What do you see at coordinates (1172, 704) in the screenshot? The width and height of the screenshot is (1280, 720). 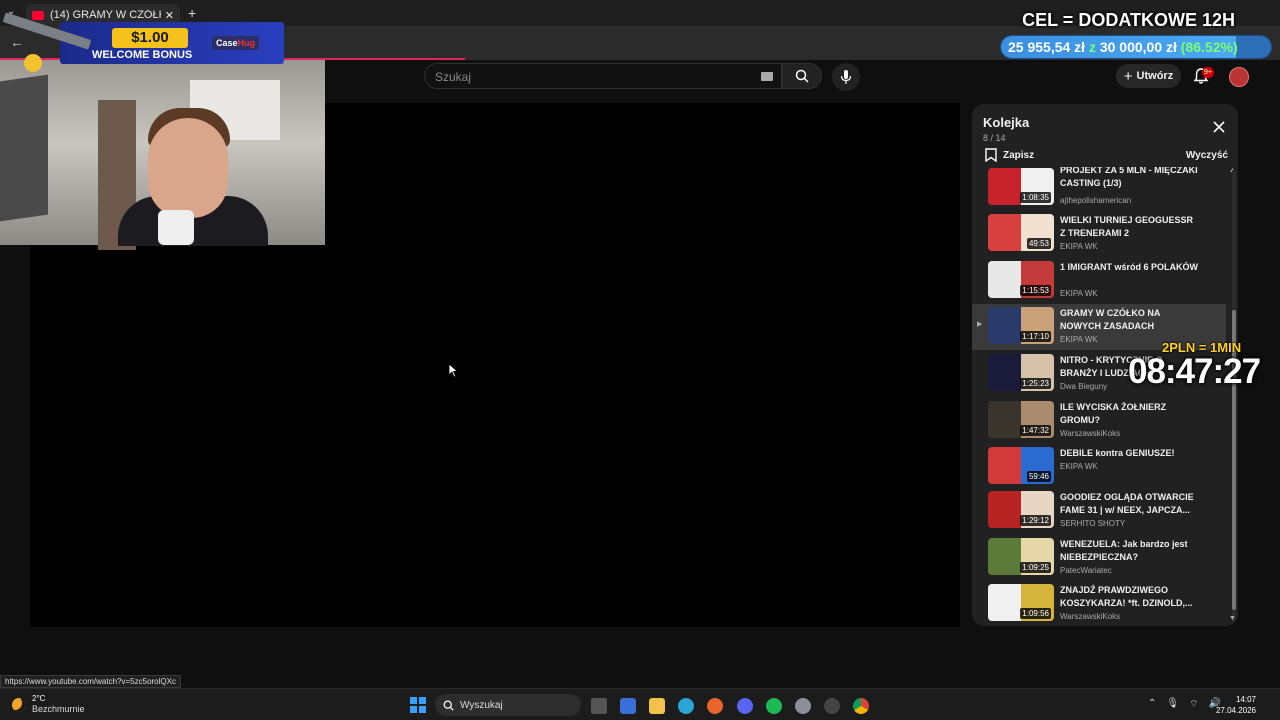 I see `microphone-tray-icon: 🎙` at bounding box center [1172, 704].